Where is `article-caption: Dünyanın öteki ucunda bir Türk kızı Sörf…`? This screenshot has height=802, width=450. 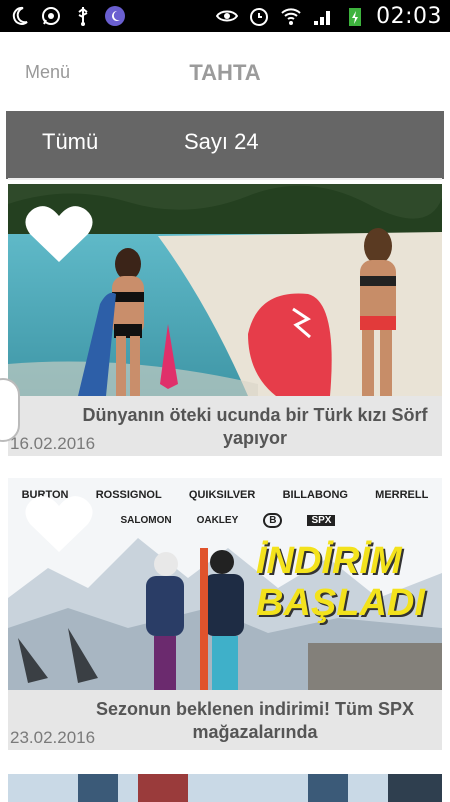 article-caption: Dünyanın öteki ucunda bir Türk kızı Sörf… is located at coordinates (225, 426).